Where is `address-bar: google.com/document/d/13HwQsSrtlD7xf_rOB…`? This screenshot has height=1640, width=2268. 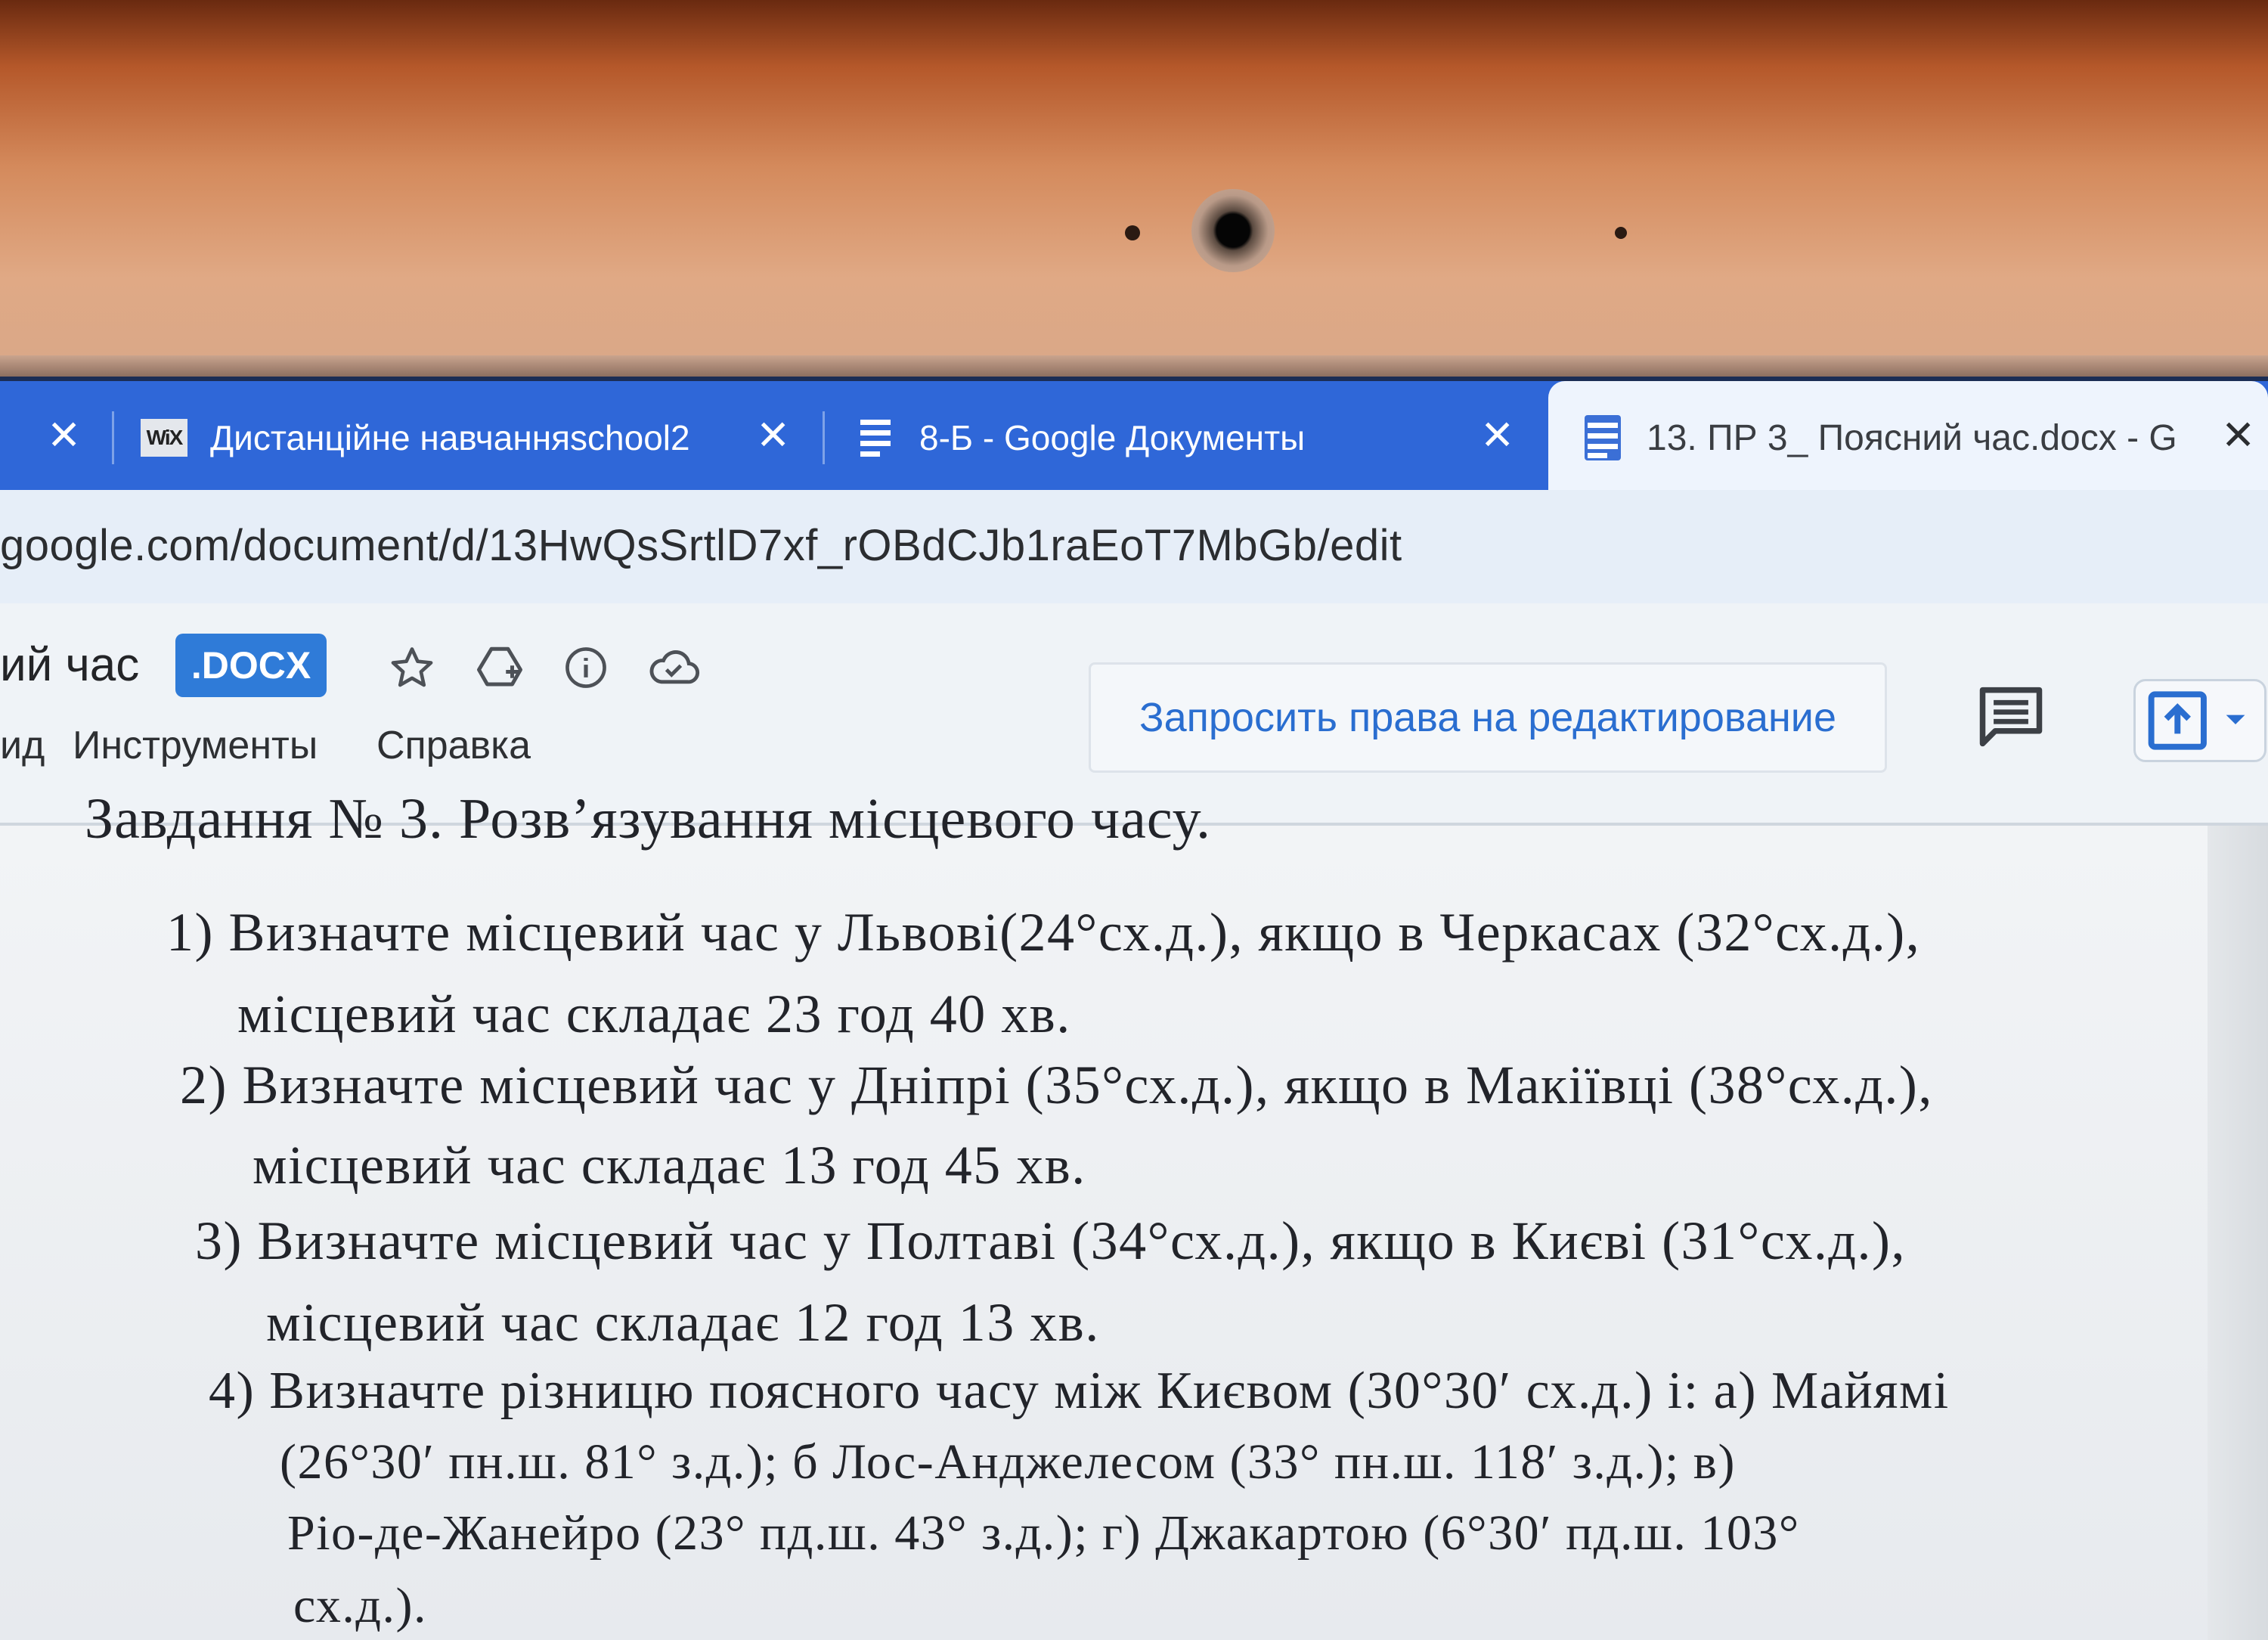
address-bar: google.com/document/d/13HwQsSrtlD7xf_rOB… is located at coordinates (1134, 546).